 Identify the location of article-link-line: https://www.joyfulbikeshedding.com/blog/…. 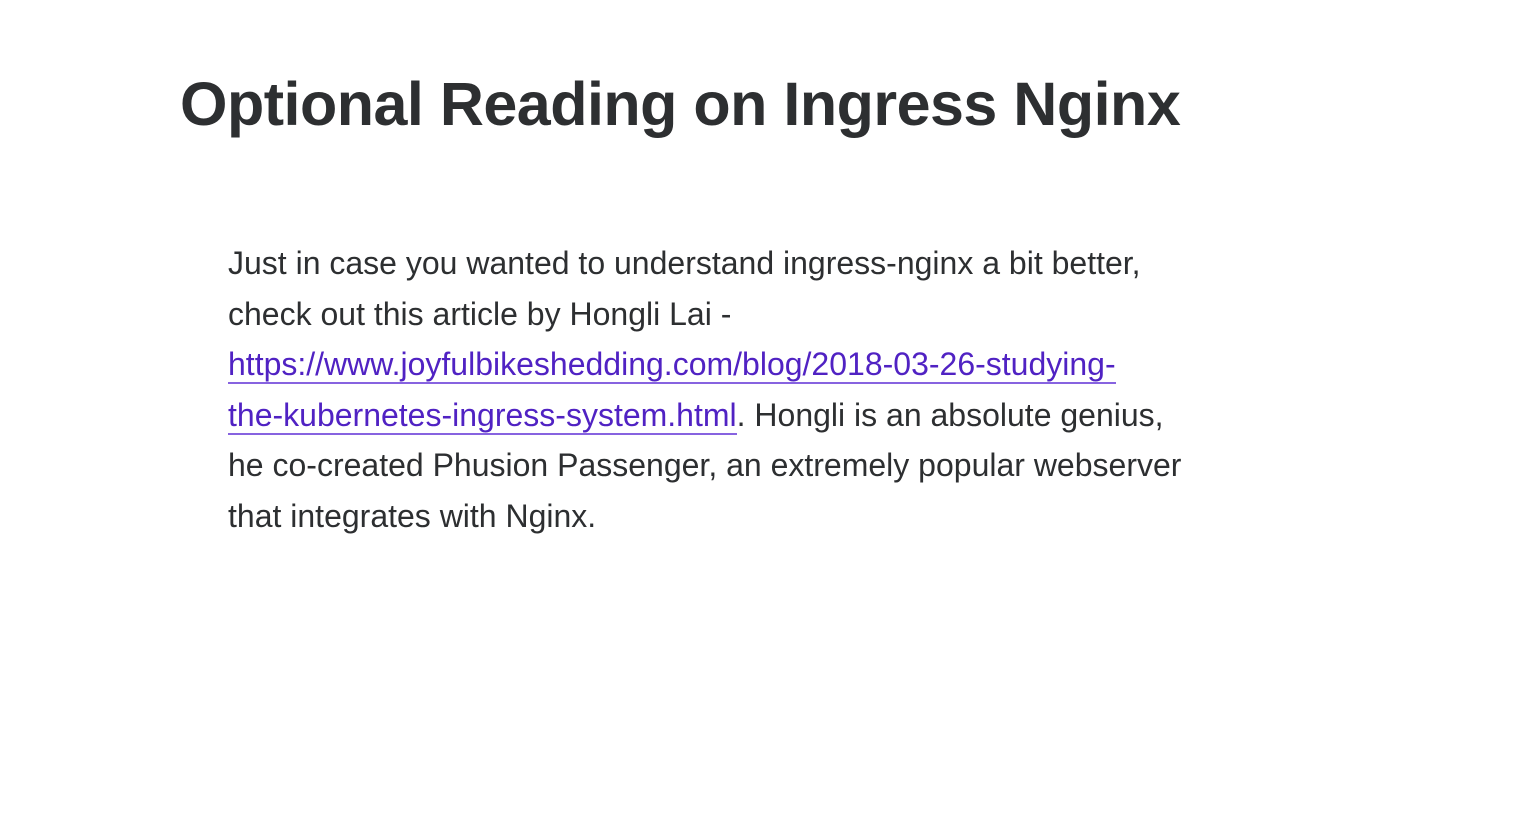
(778, 364).